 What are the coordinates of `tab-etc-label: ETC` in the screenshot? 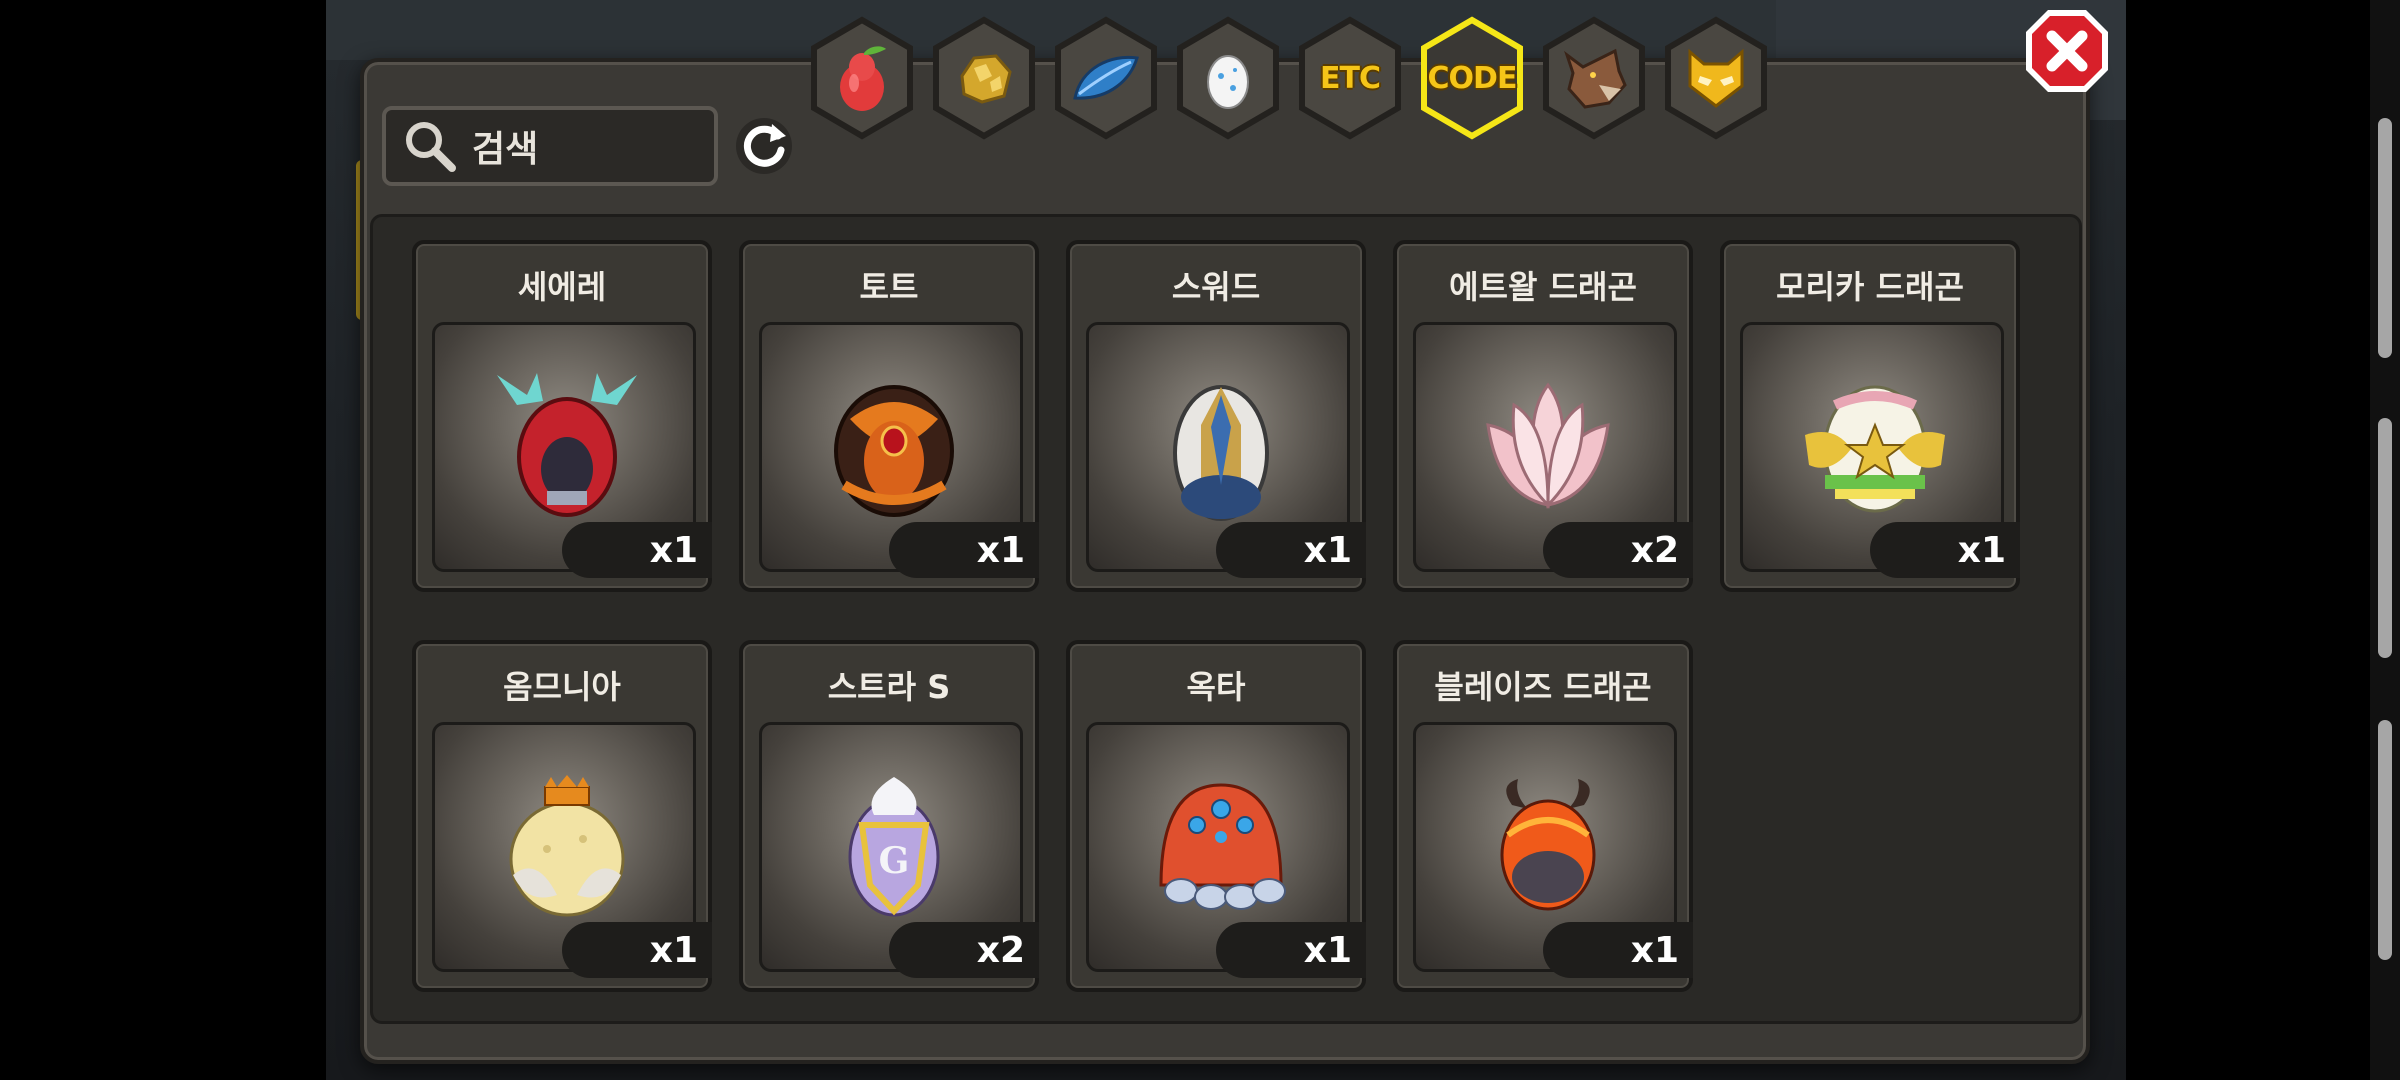 It's located at (1350, 78).